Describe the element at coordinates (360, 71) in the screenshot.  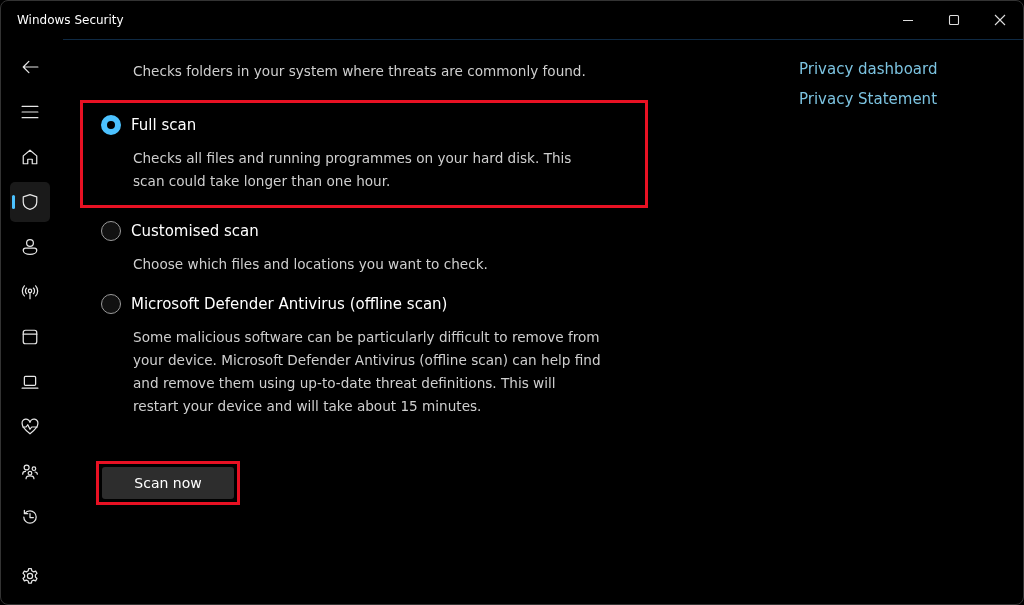
I see `option-description: Checks folders in your system where threats are commonly found.` at that location.